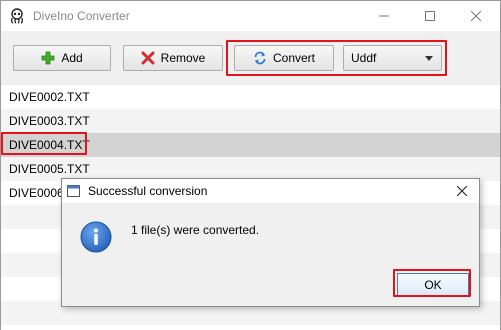 The height and width of the screenshot is (330, 501). What do you see at coordinates (250, 97) in the screenshot?
I see `list-item: DIVE0002.TXT` at bounding box center [250, 97].